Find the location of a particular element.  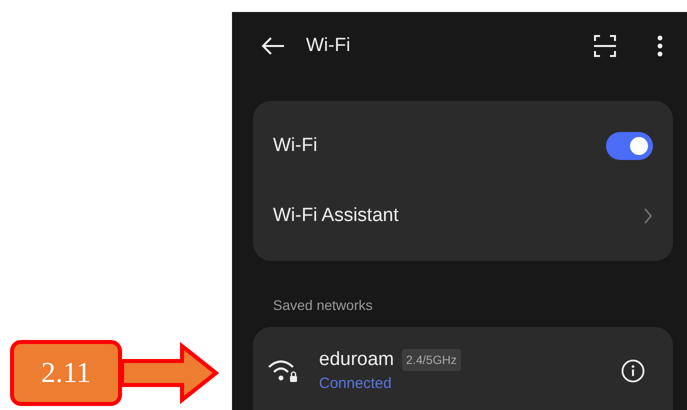

scan-icon is located at coordinates (605, 46).